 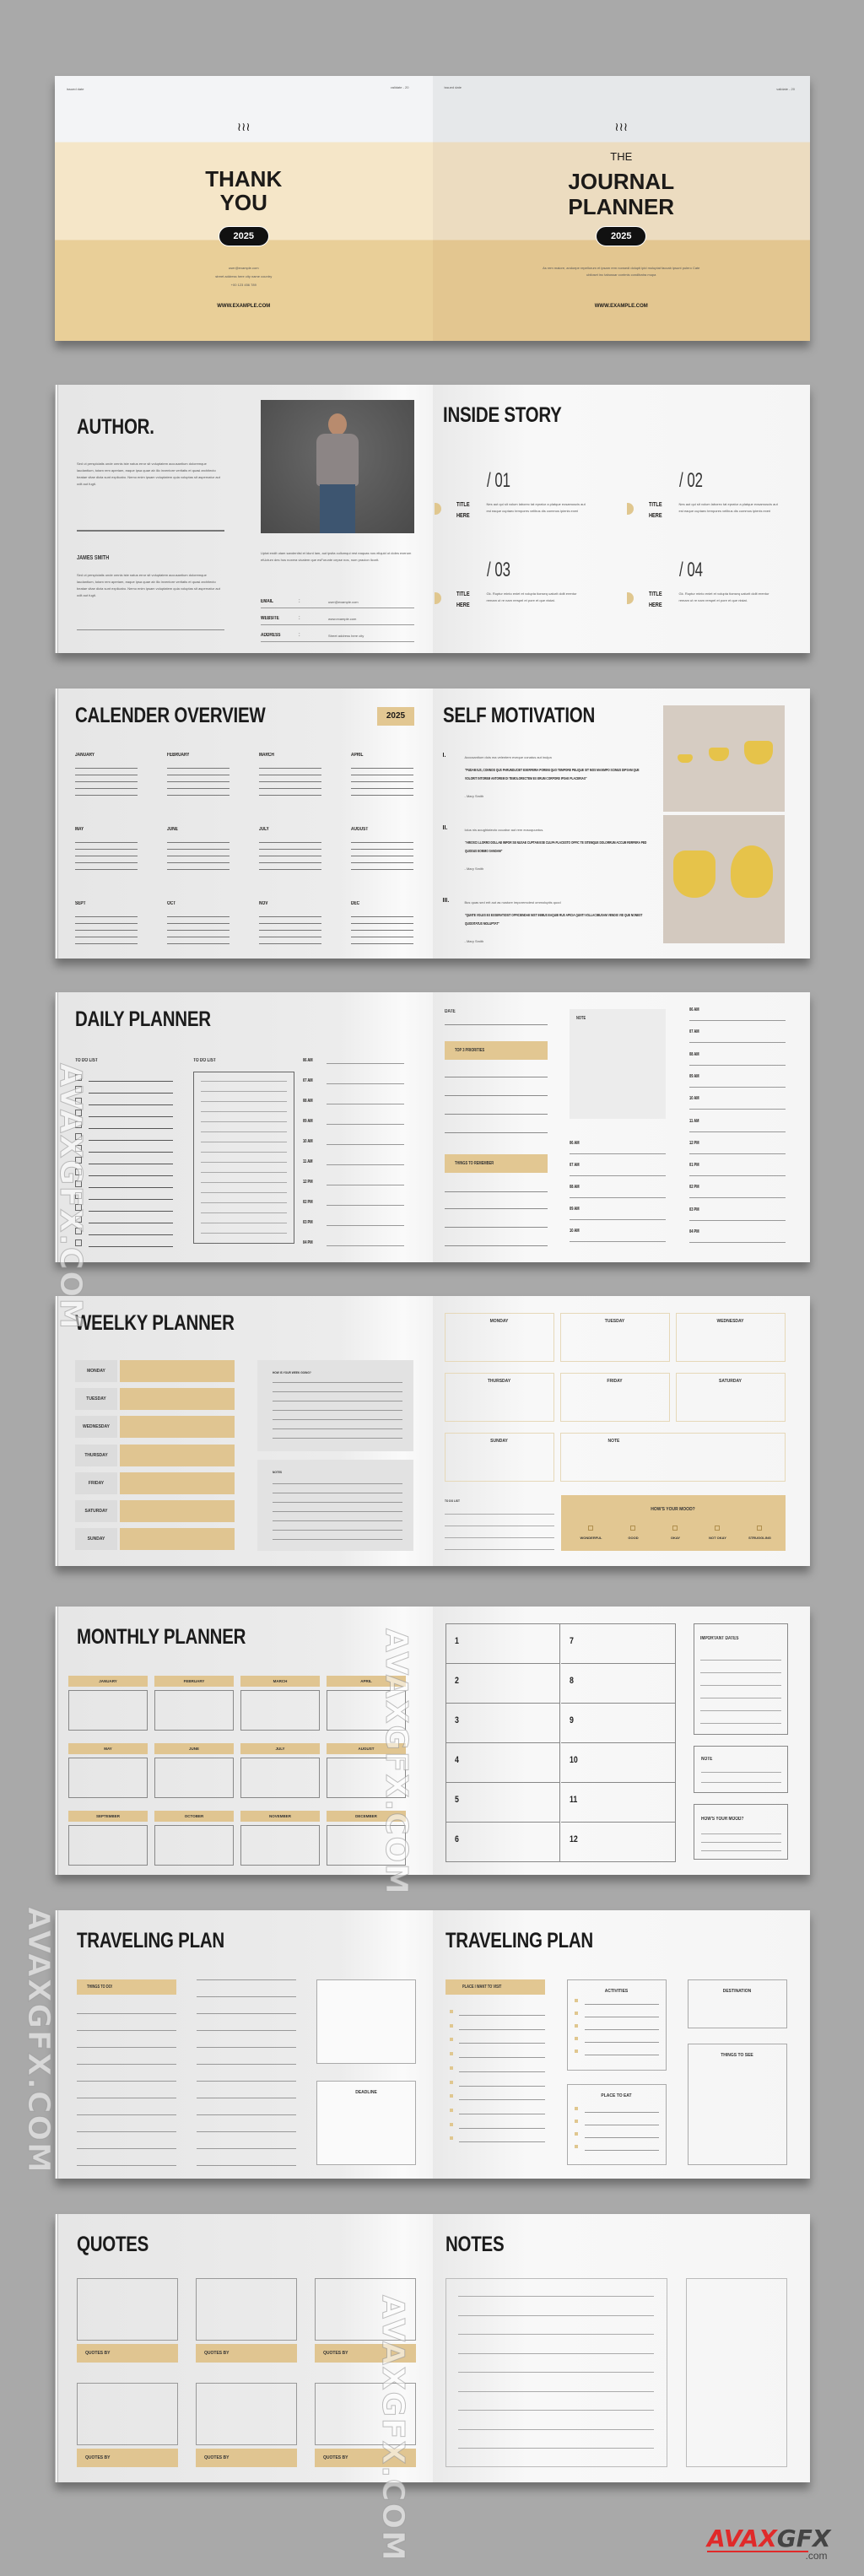 What do you see at coordinates (503, 1763) in the screenshot?
I see `day-number-cell: 4` at bounding box center [503, 1763].